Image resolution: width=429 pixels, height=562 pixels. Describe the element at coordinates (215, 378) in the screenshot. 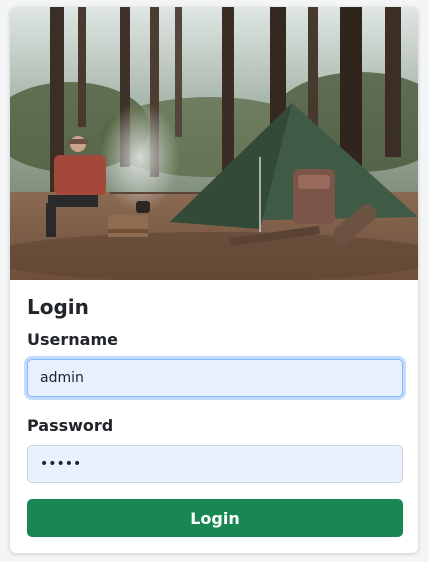

I see `username-input` at that location.